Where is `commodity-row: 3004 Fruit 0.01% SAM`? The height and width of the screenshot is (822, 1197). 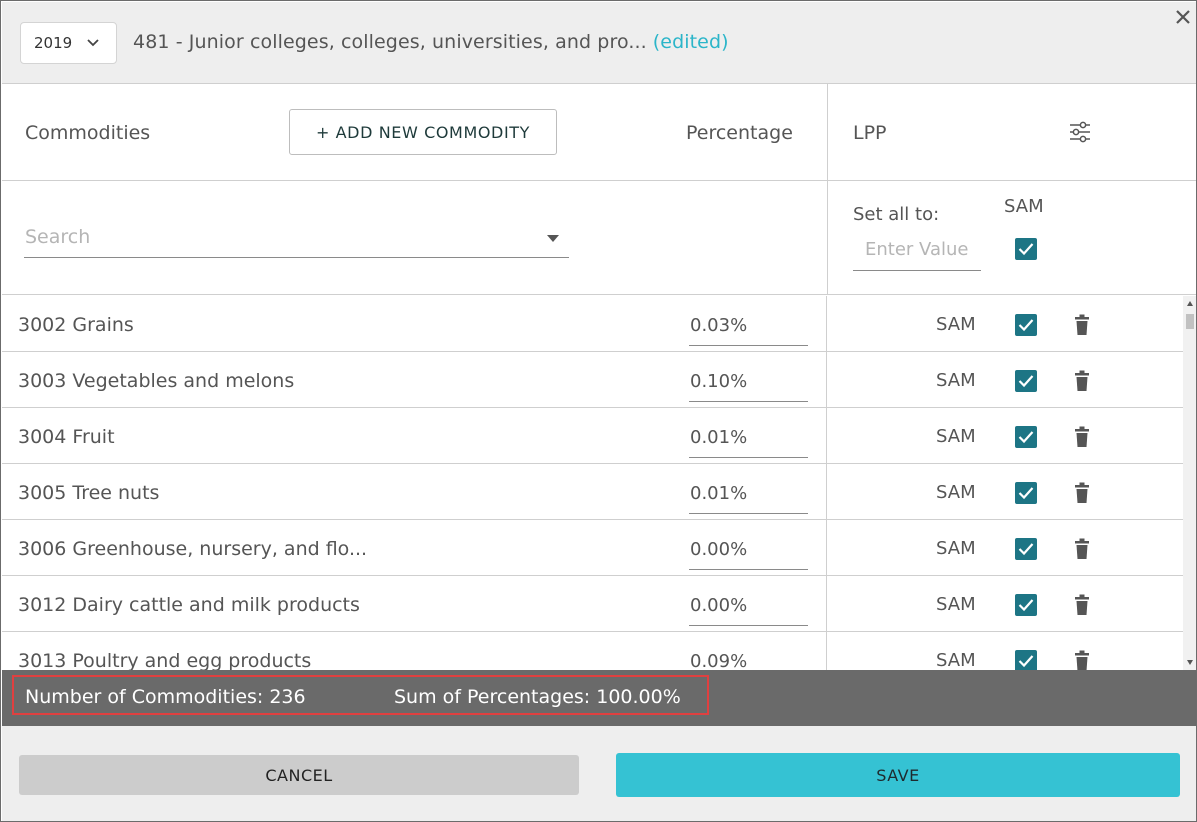
commodity-row: 3004 Fruit 0.01% SAM is located at coordinates (592, 436).